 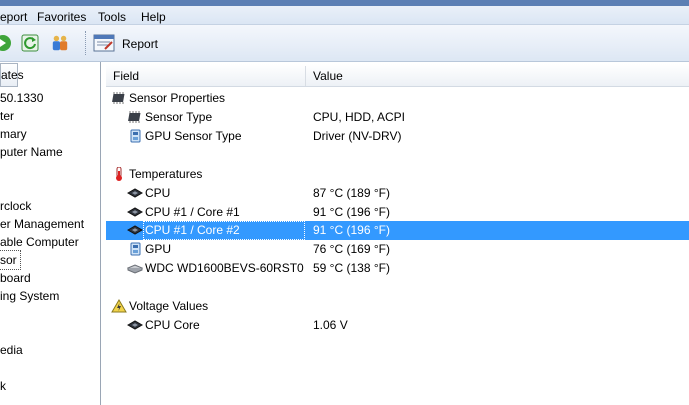 What do you see at coordinates (10, 260) in the screenshot?
I see `tree-item-selected: sor` at bounding box center [10, 260].